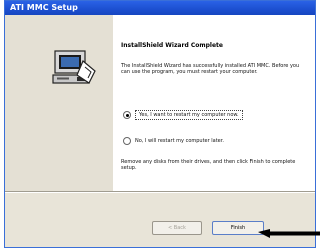  I want to click on radio-button-selected, so click(127, 115).